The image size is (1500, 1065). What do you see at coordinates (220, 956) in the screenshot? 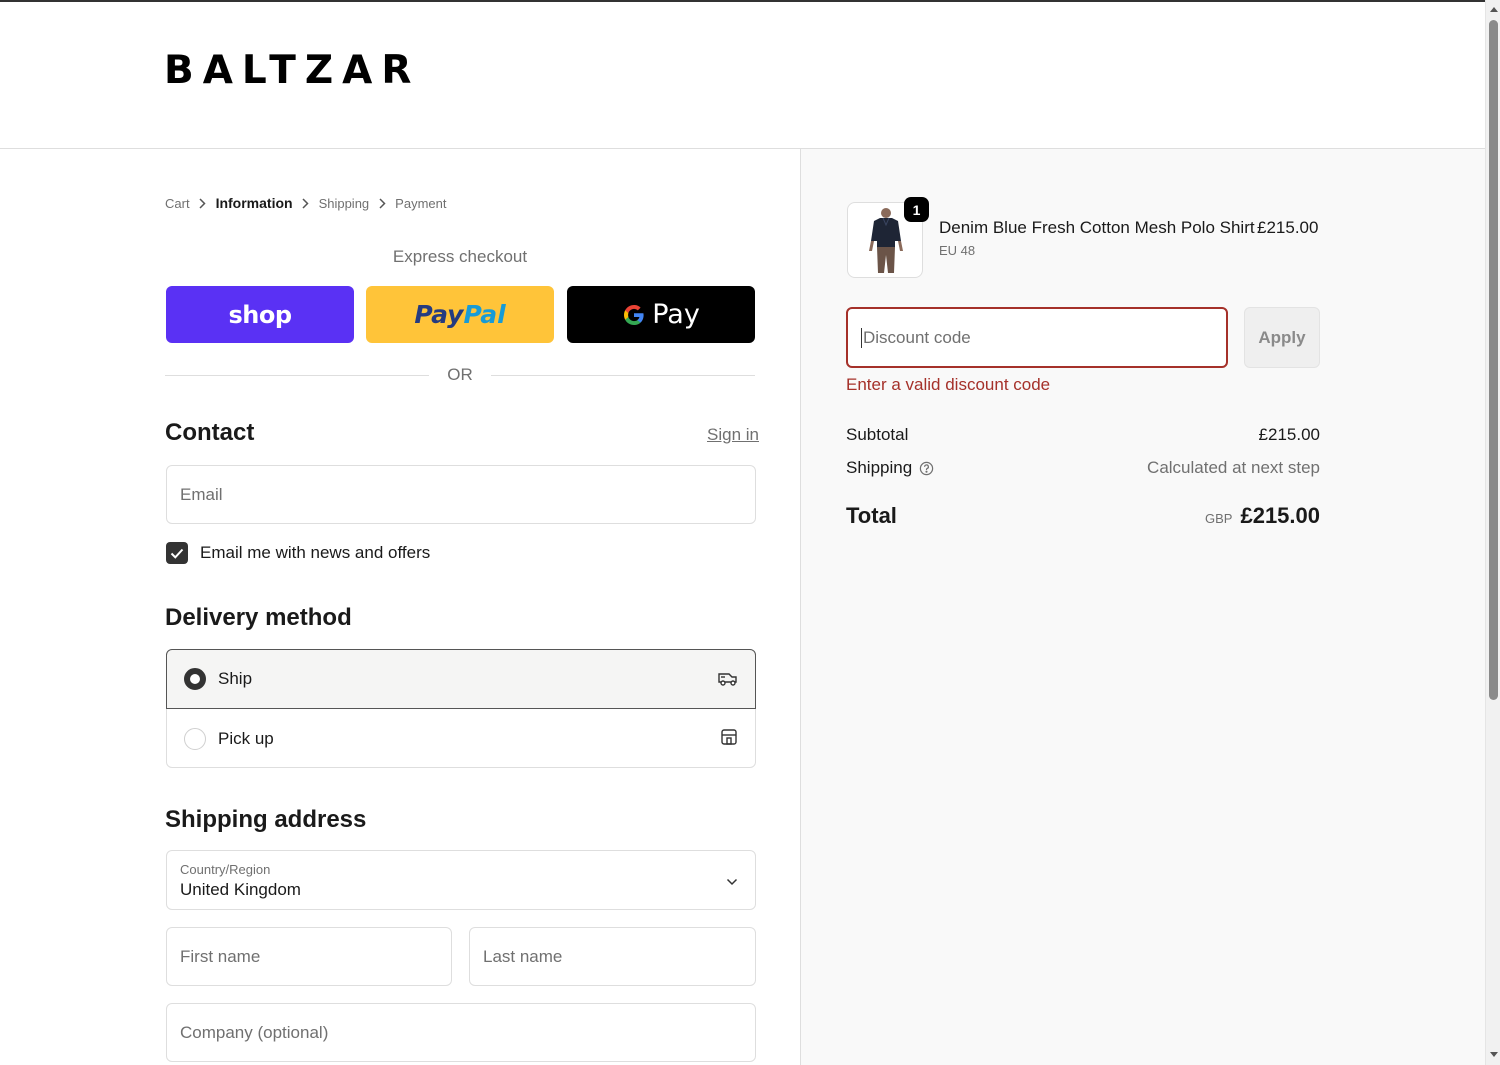
I see `first-name-placeholder: First name` at bounding box center [220, 956].